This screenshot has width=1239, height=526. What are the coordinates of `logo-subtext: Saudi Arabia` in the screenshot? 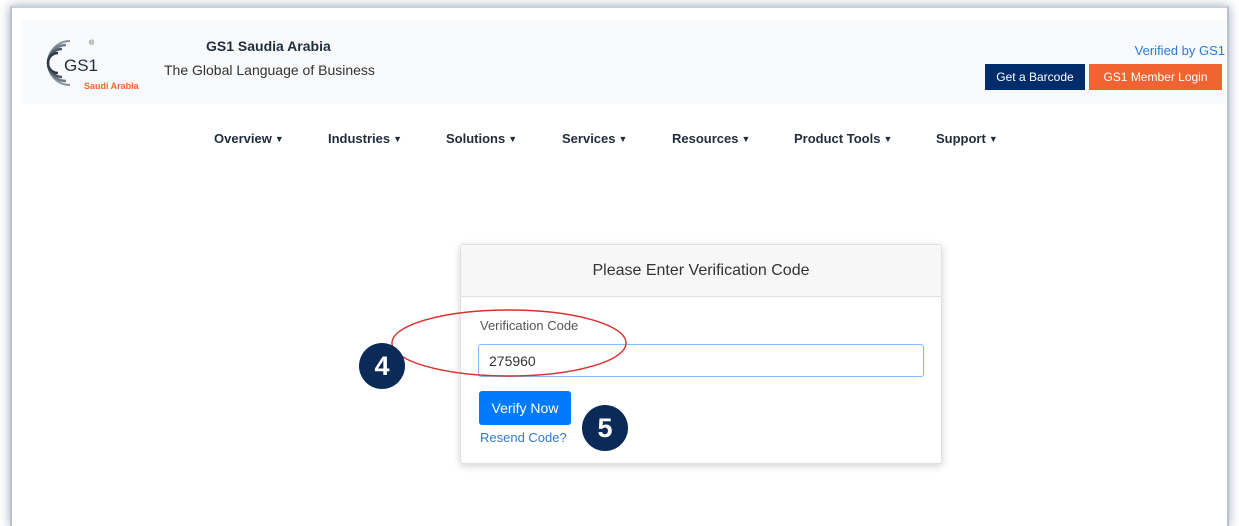 It's located at (112, 86).